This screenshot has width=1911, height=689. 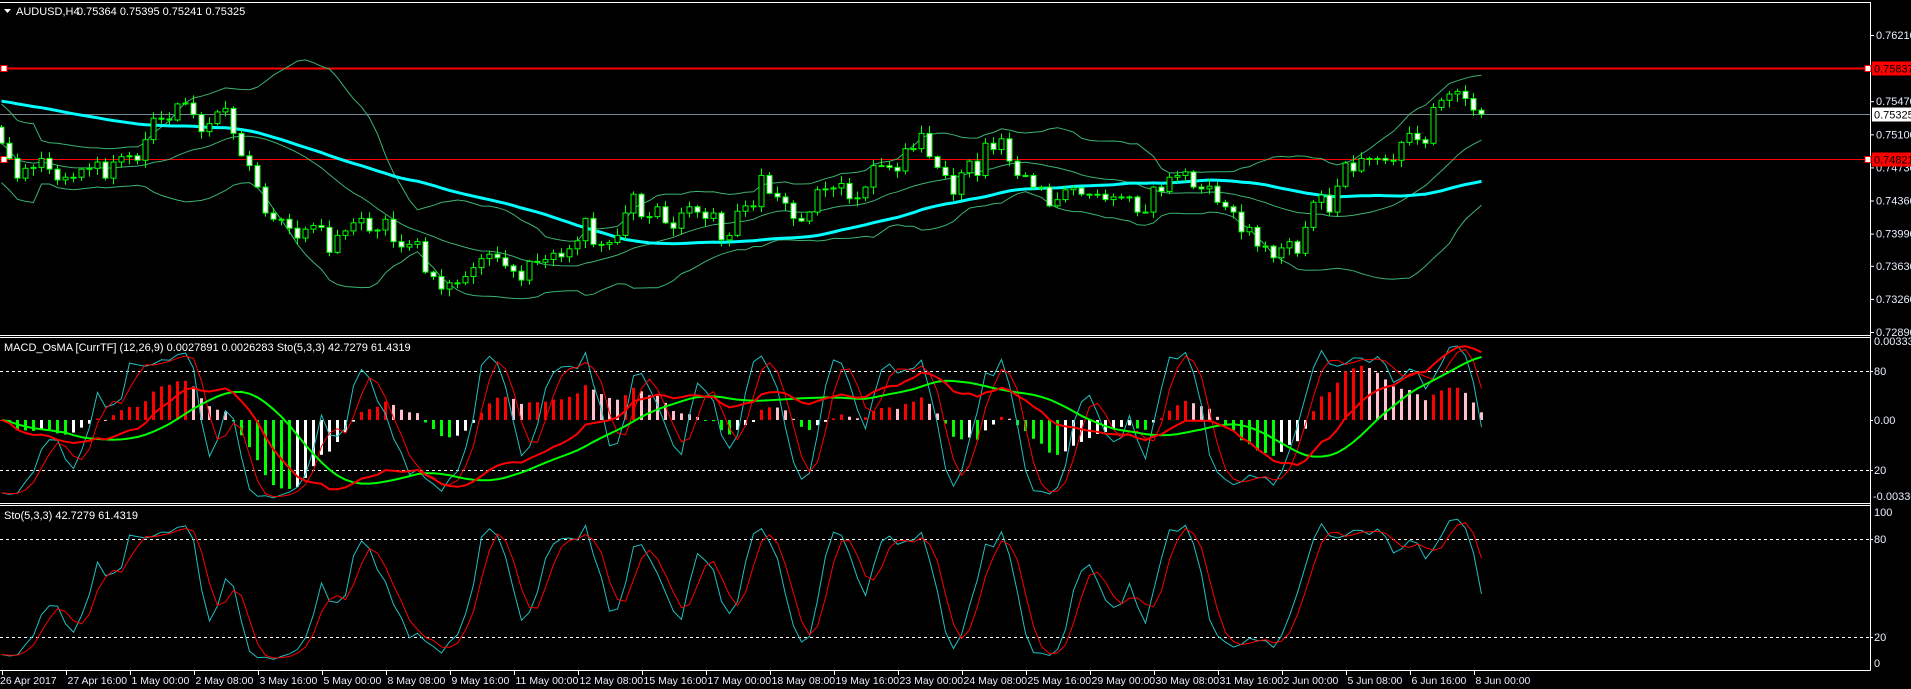 What do you see at coordinates (804, 681) in the screenshot?
I see `time-tick-label: 18 May 08:00` at bounding box center [804, 681].